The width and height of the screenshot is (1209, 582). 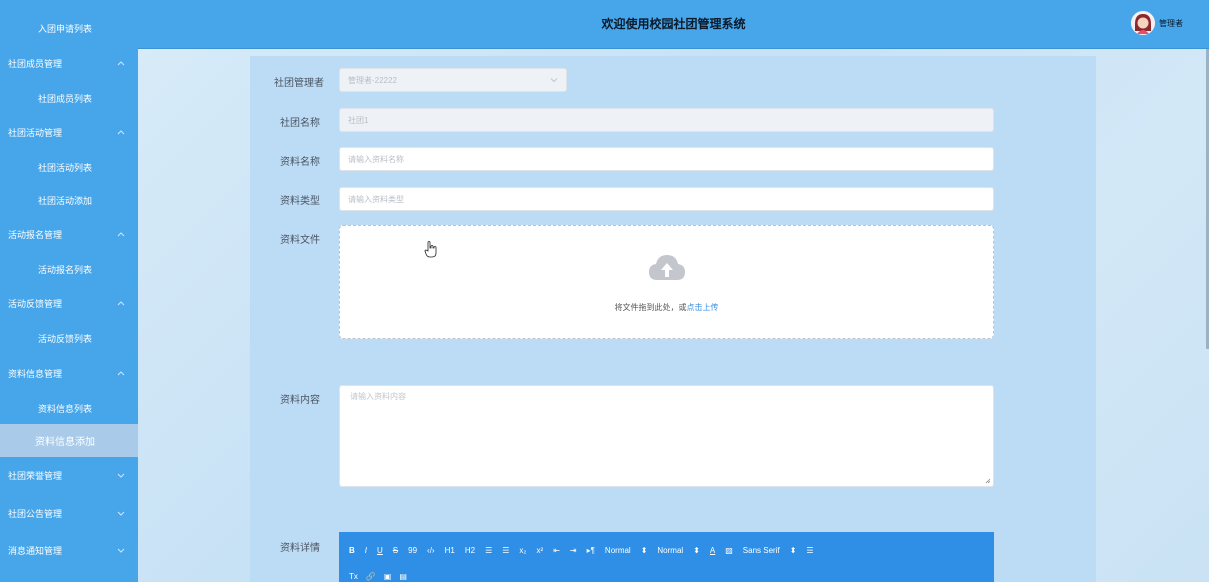 What do you see at coordinates (300, 548) in the screenshot?
I see `material-detail-label: 资料详情` at bounding box center [300, 548].